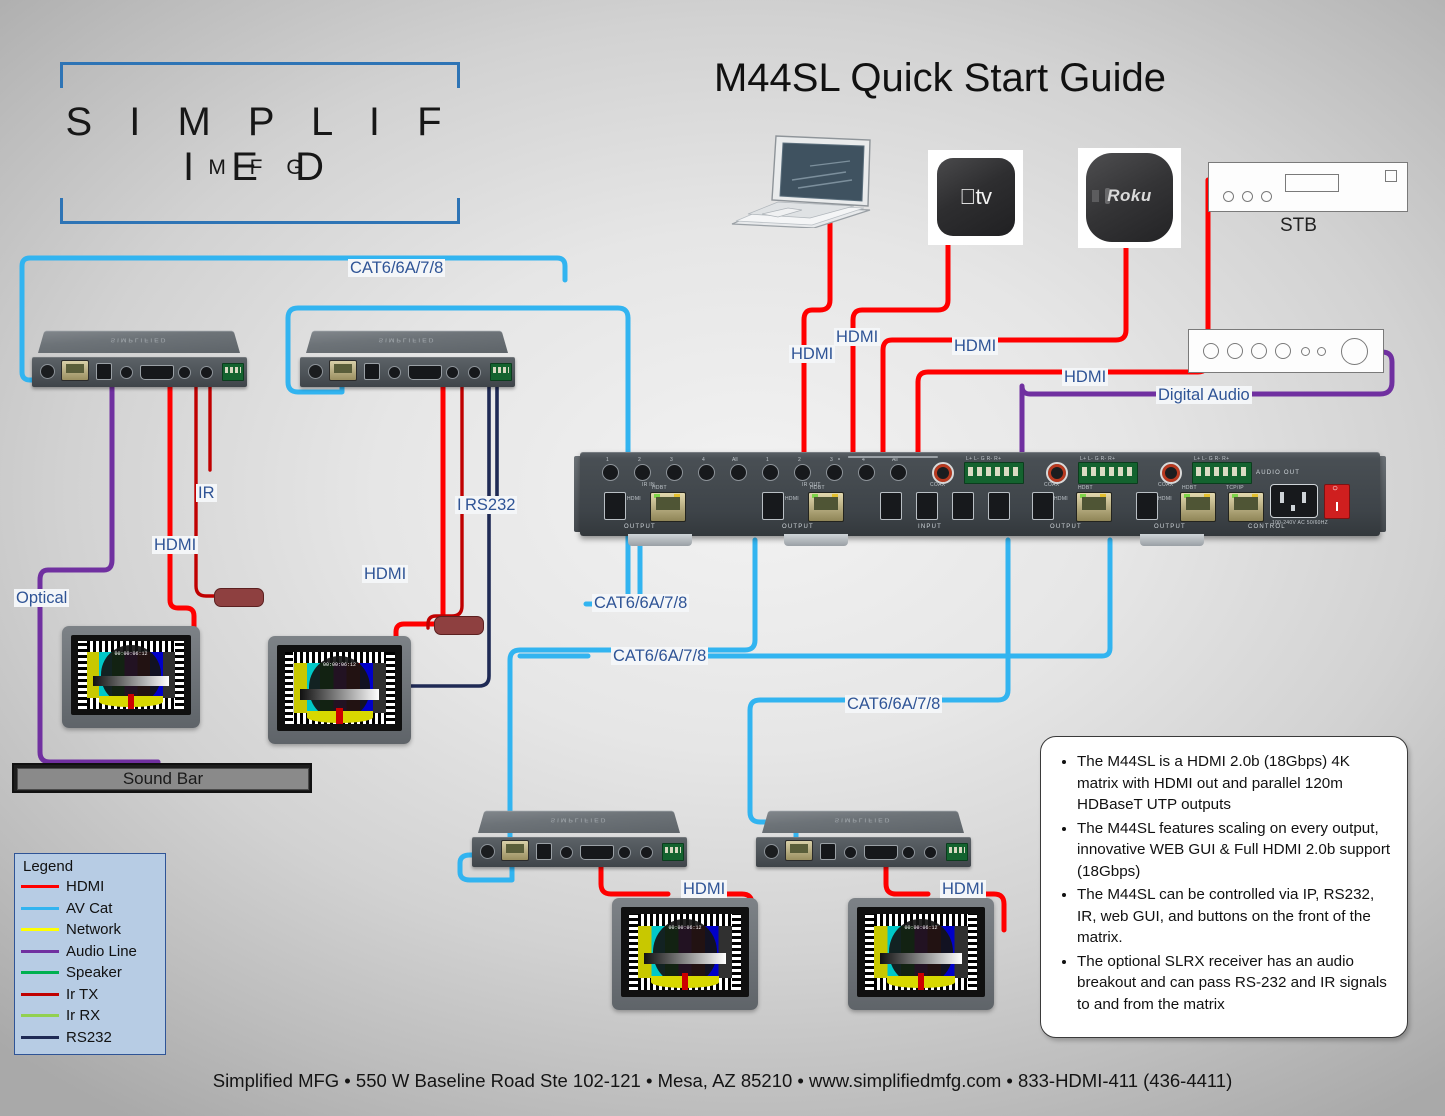 The width and height of the screenshot is (1445, 1116). I want to click on wire-label-hdmi-in3: HDMI, so click(975, 346).